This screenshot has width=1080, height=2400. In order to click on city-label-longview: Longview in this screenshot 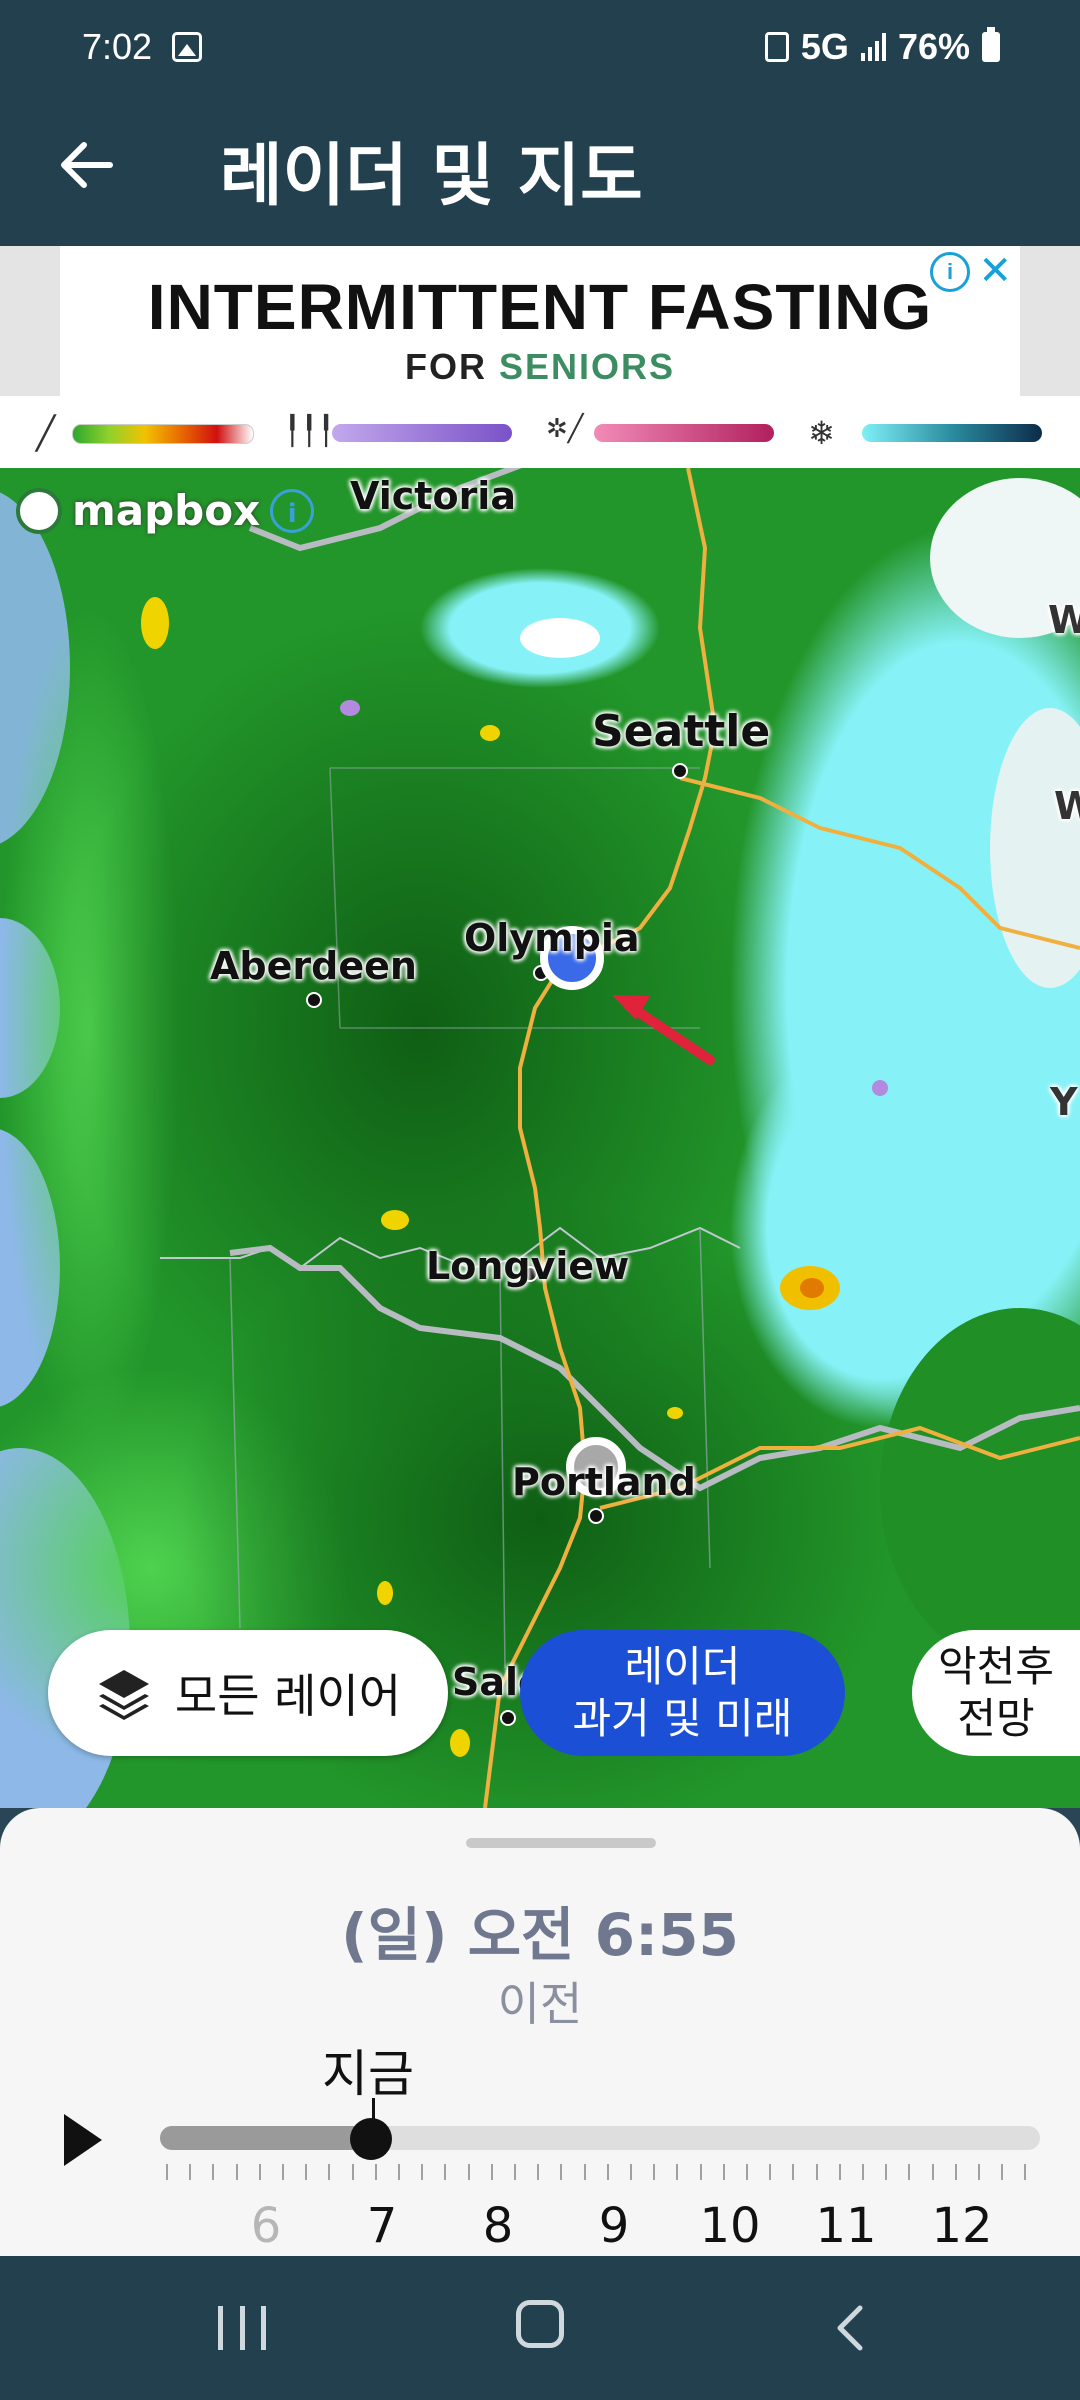, I will do `click(528, 1266)`.